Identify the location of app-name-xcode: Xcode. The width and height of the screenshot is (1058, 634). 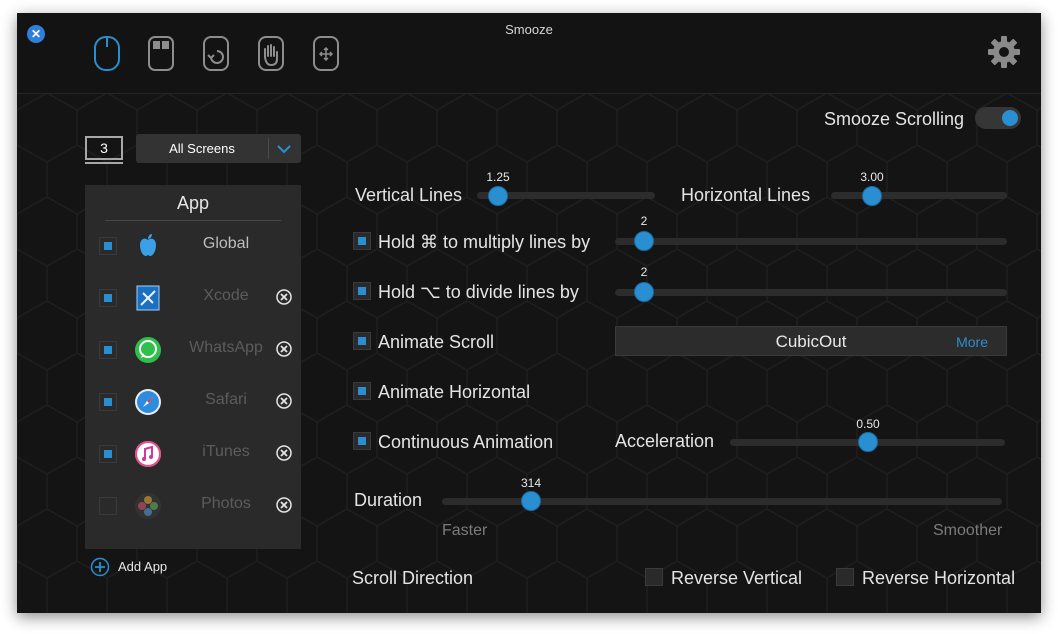
(226, 295).